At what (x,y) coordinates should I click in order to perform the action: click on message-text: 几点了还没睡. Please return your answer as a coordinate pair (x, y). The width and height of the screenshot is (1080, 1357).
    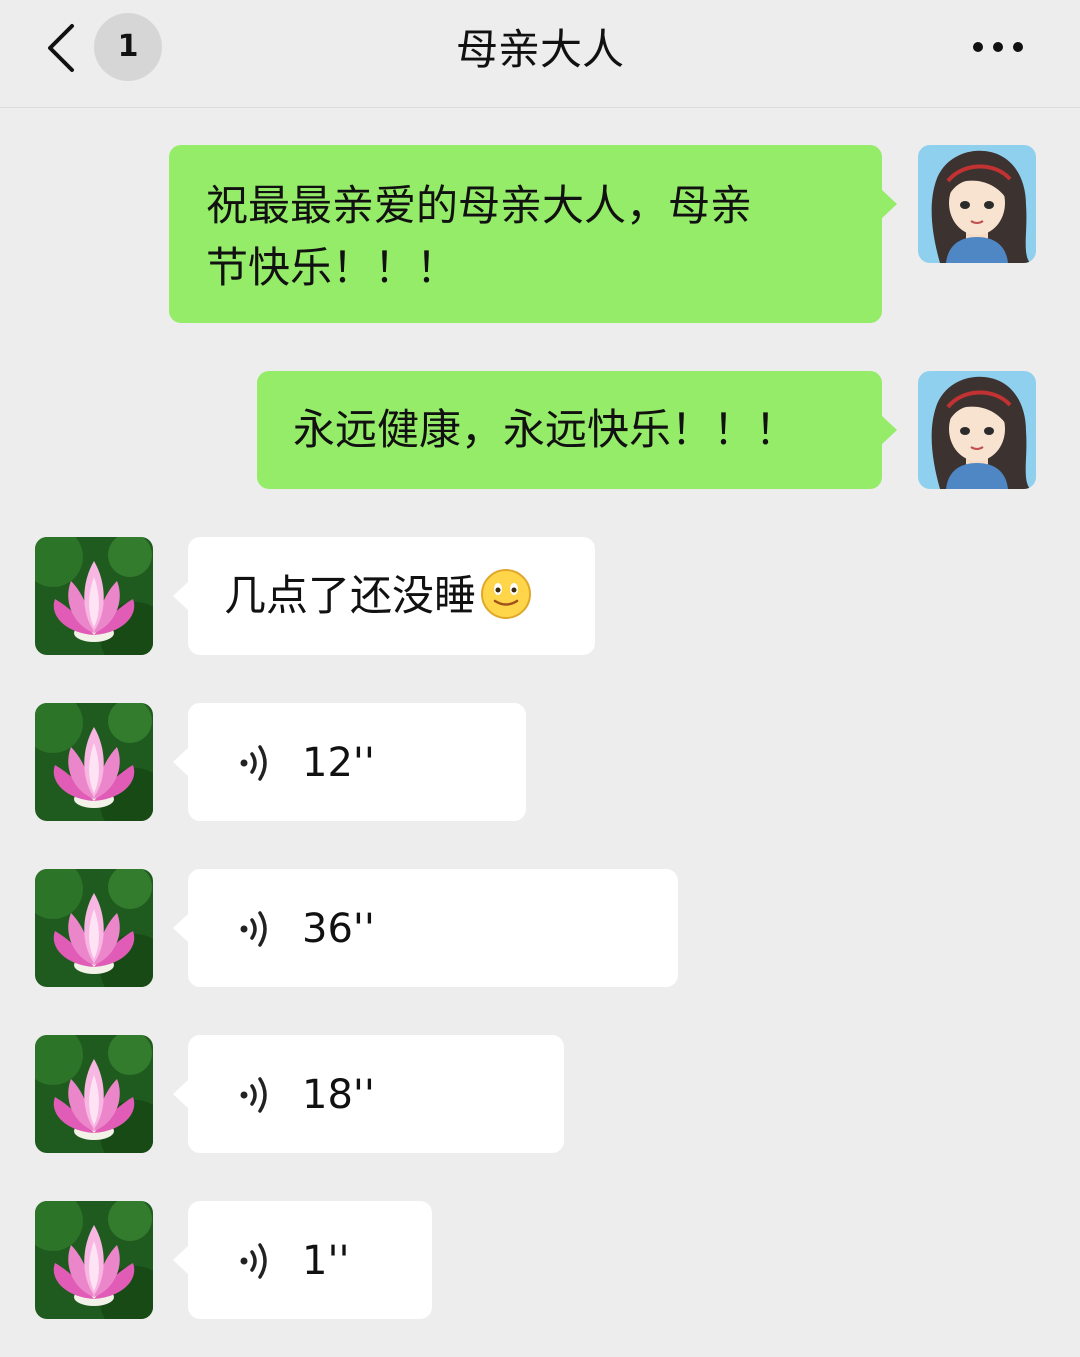
    Looking at the image, I should click on (350, 595).